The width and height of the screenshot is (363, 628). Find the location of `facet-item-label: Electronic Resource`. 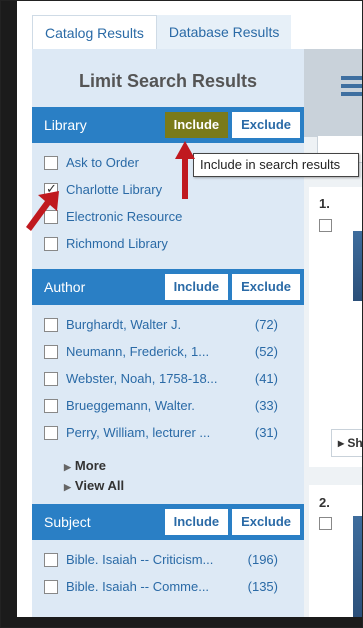

facet-item-label: Electronic Resource is located at coordinates (185, 216).